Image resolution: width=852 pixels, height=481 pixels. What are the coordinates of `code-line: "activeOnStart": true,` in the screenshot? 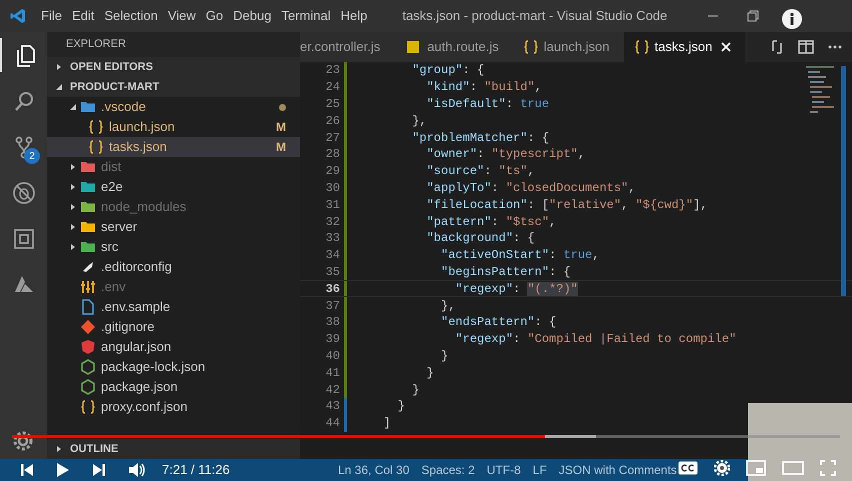 It's located at (520, 255).